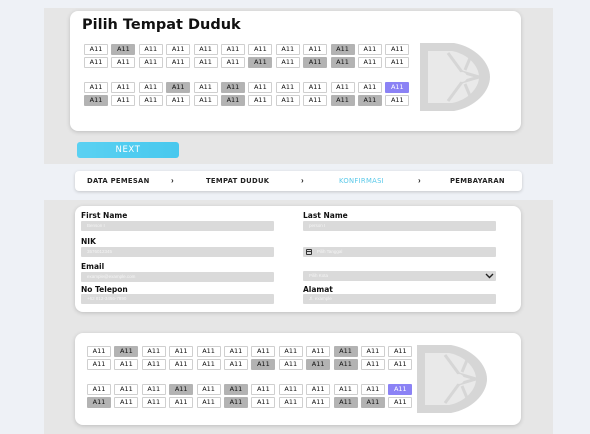 This screenshot has width=590, height=434. What do you see at coordinates (361, 181) in the screenshot?
I see `step-konfirmasi: KONFIRMASI` at bounding box center [361, 181].